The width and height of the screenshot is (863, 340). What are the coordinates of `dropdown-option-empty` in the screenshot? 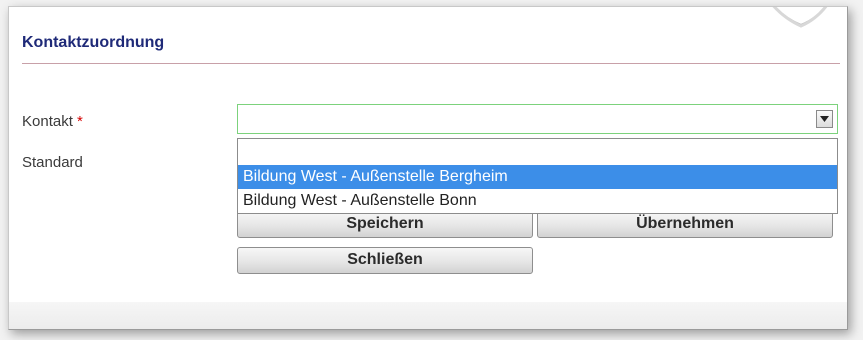 It's located at (537, 151).